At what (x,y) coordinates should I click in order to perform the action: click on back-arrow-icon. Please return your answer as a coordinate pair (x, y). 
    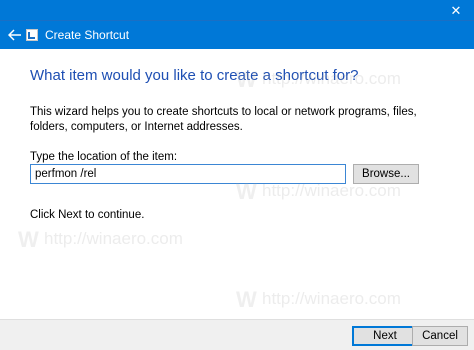
    Looking at the image, I should click on (15, 35).